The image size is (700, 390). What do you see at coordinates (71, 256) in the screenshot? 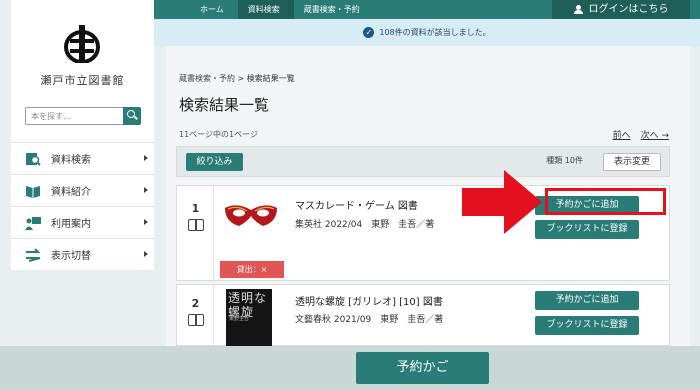
I see `sidebar-item-label: 表示切替` at bounding box center [71, 256].